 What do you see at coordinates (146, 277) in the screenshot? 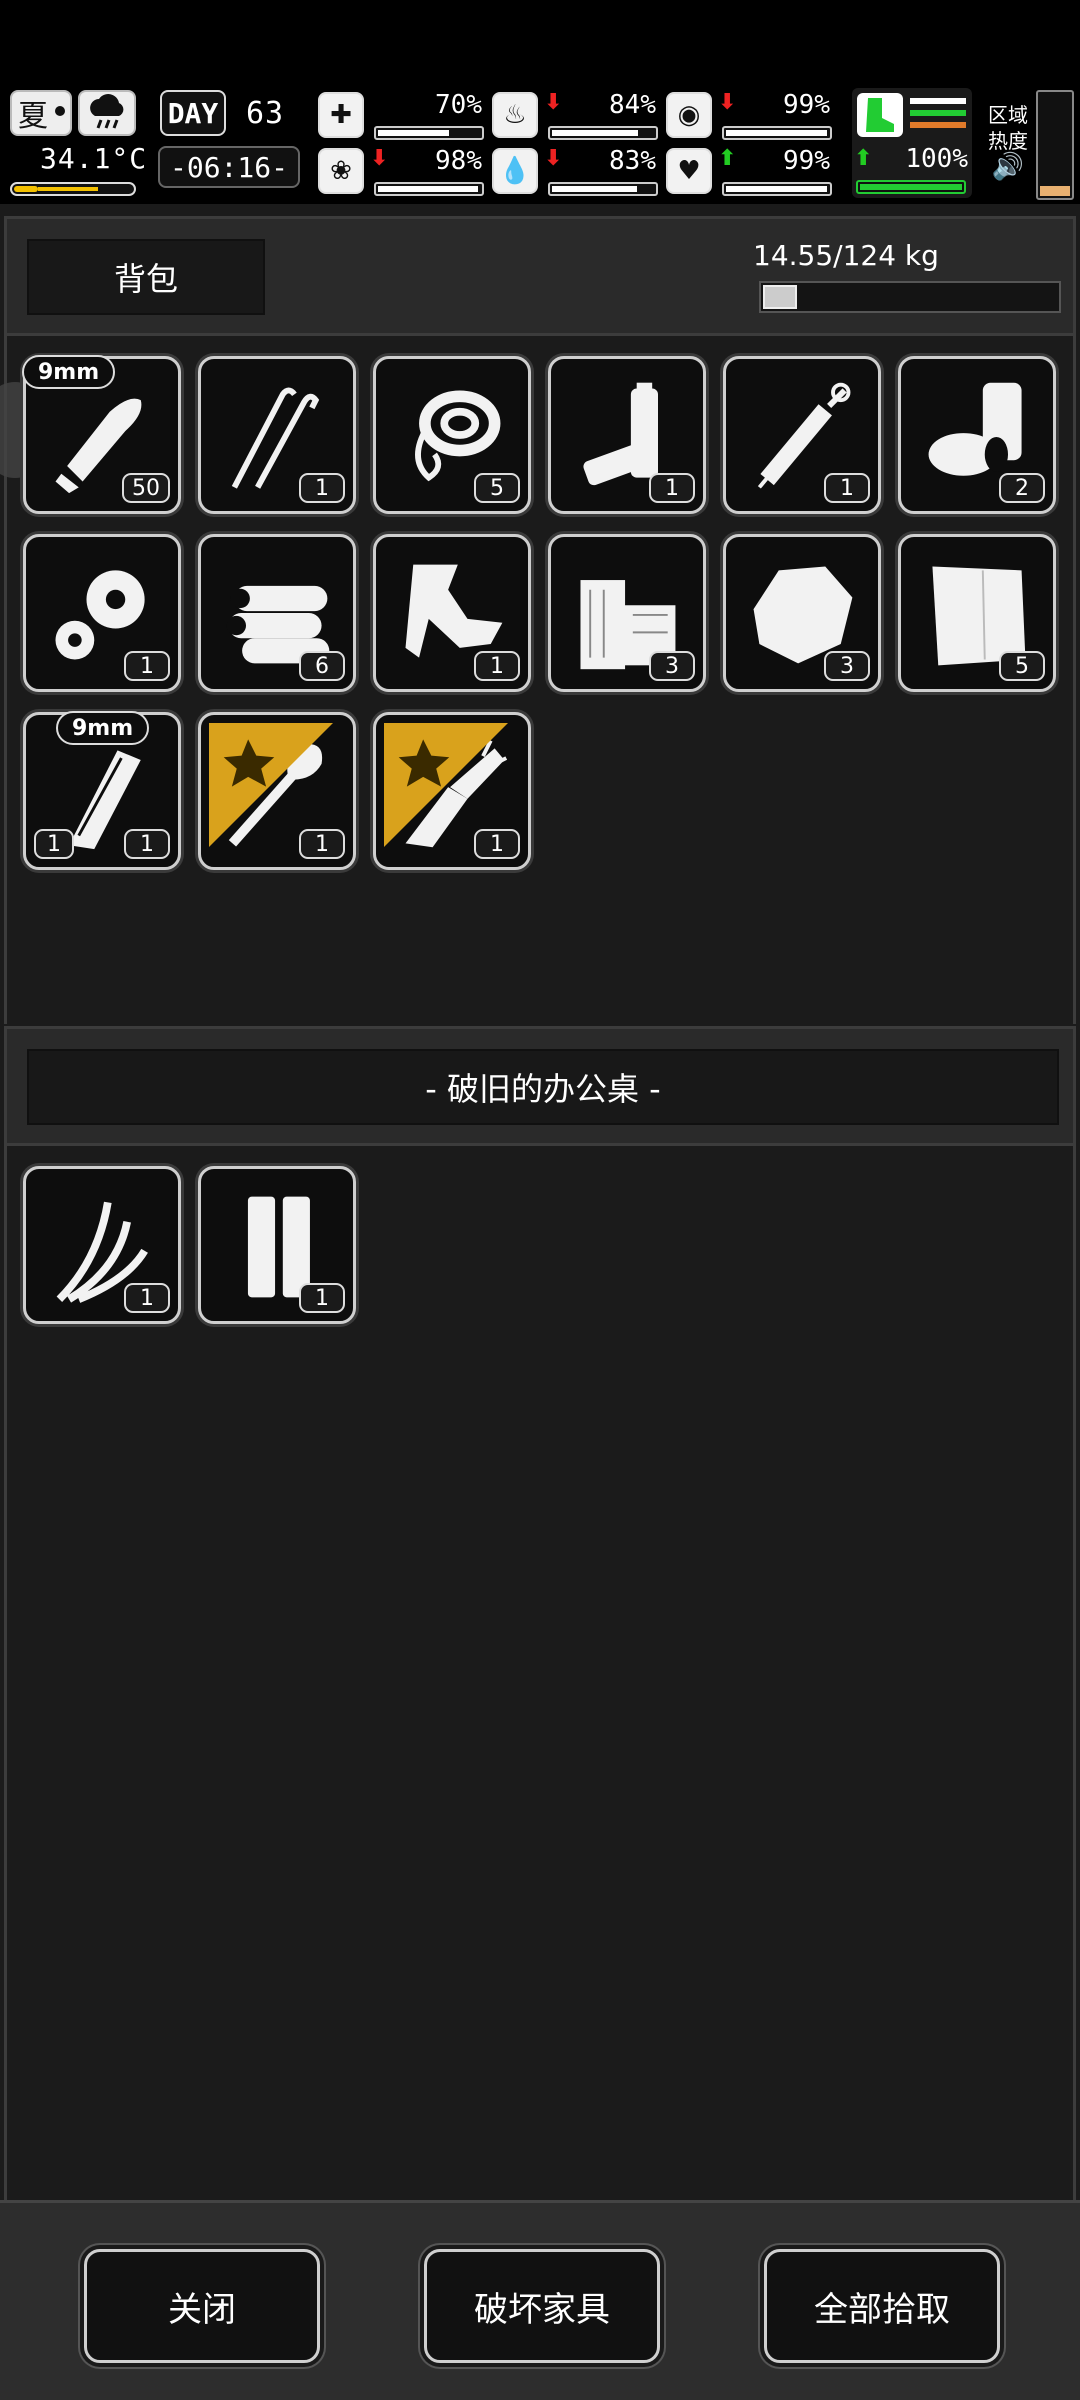
I see `backpack-title: 背包` at bounding box center [146, 277].